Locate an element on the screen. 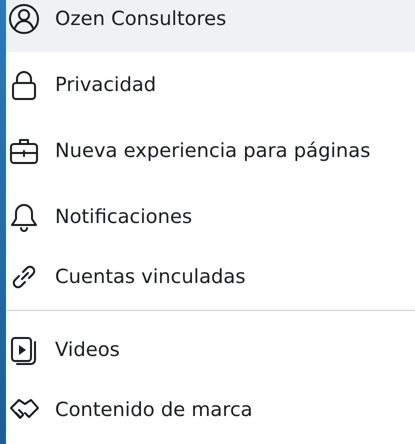 This screenshot has width=415, height=444. menu-item: Nueva experiencia para páginas is located at coordinates (210, 151).